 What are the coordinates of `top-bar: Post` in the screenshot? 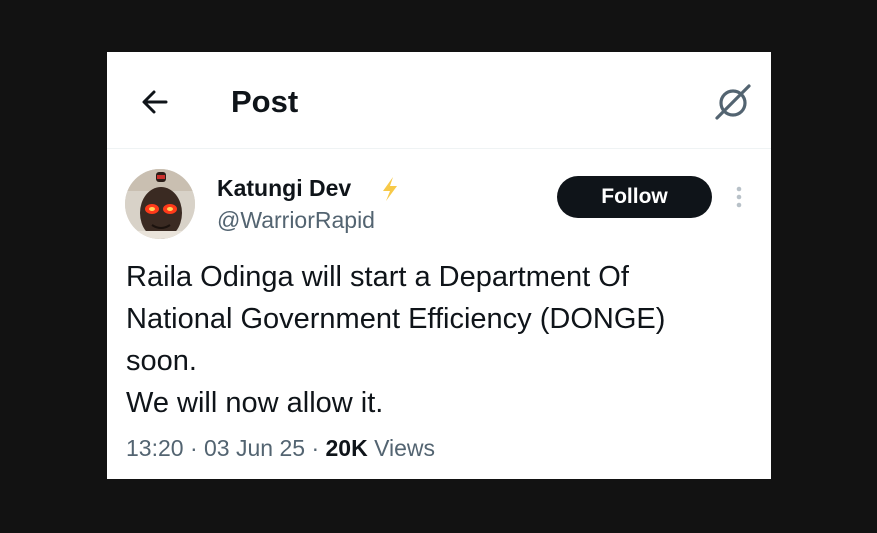 It's located at (439, 100).